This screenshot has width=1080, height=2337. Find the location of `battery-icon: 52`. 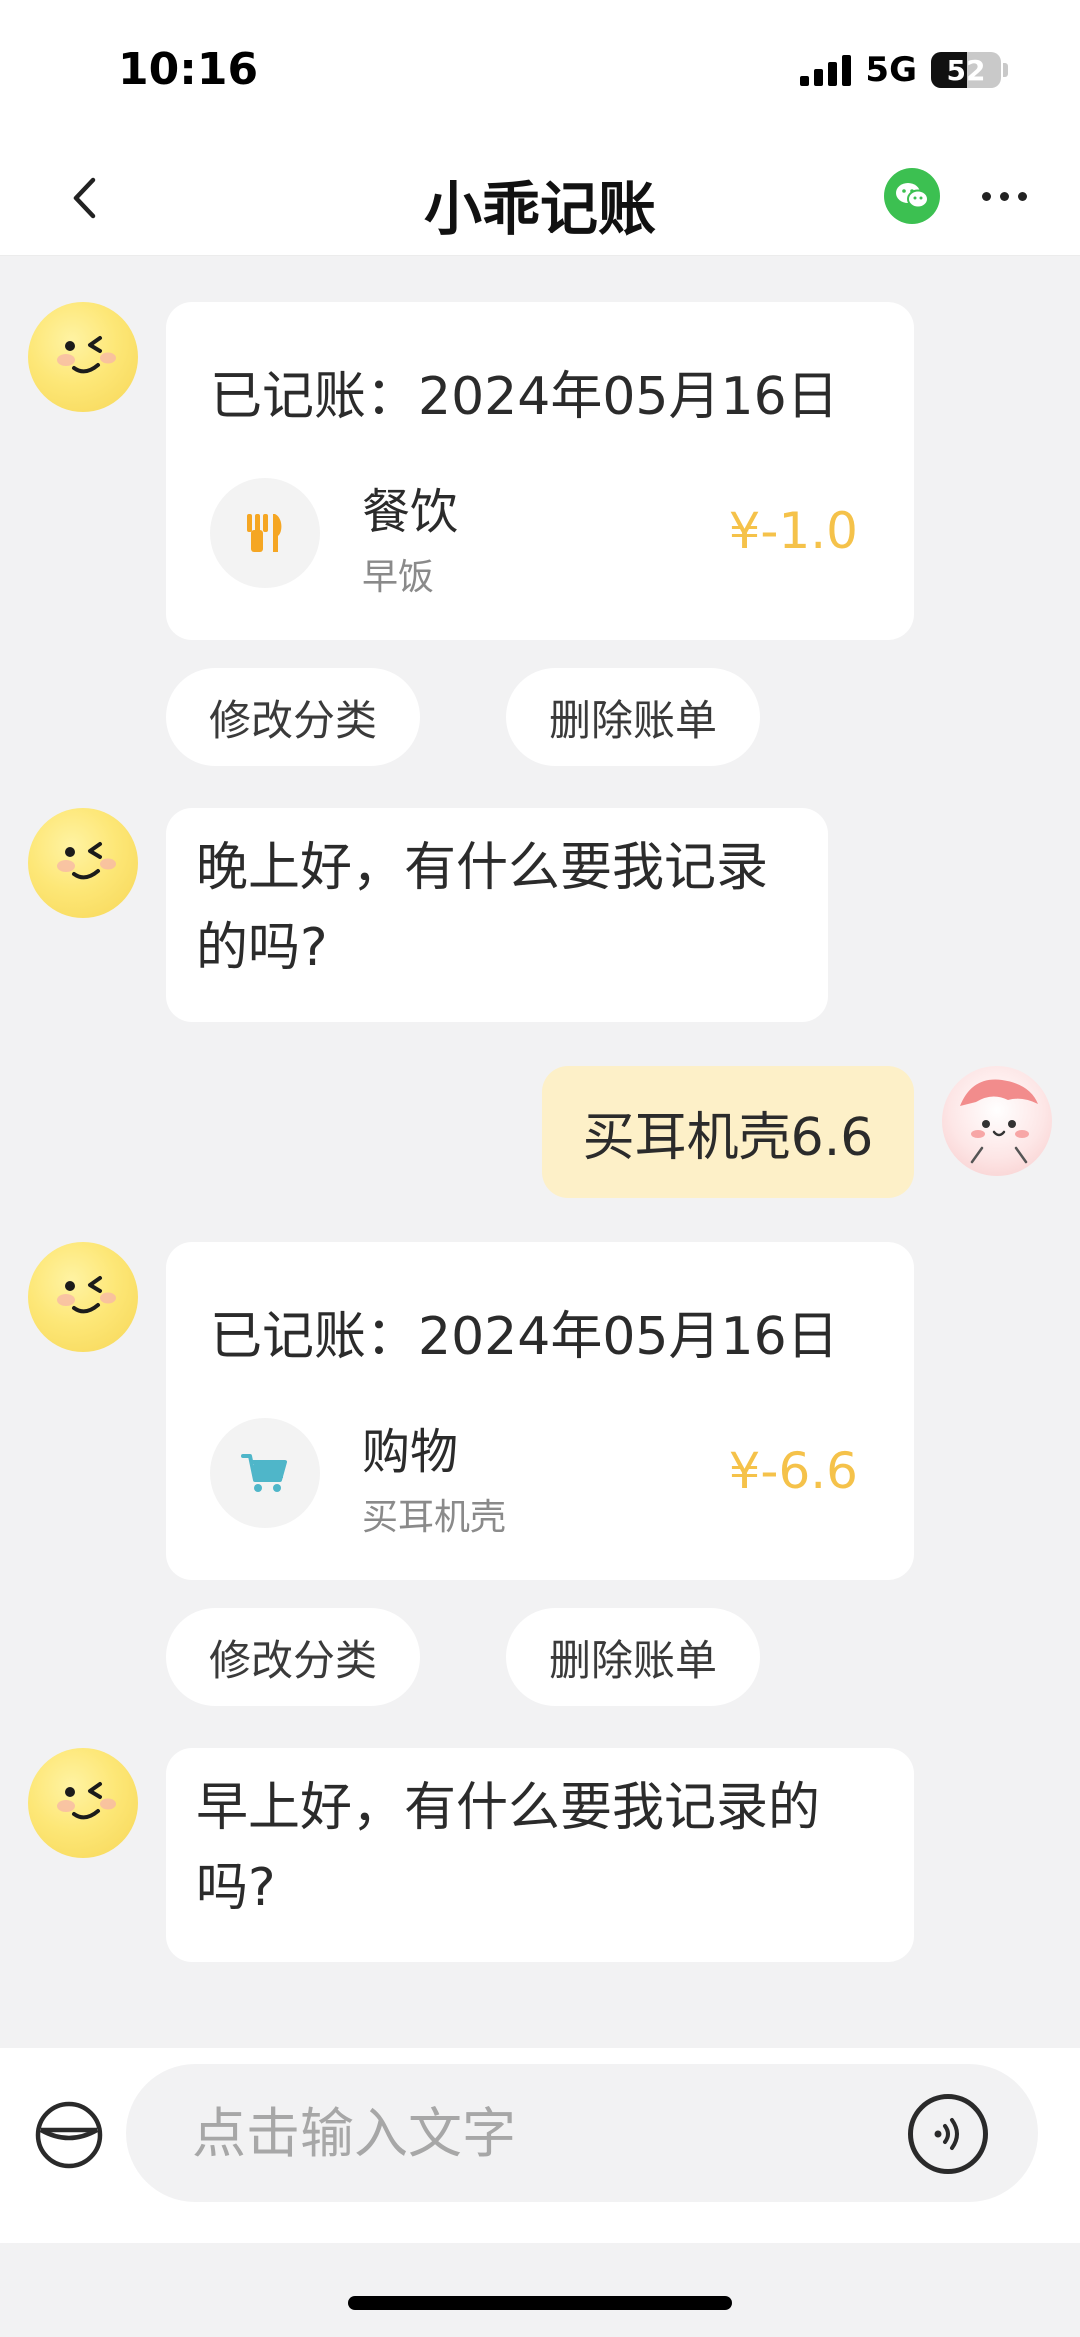

battery-icon: 52 is located at coordinates (966, 70).